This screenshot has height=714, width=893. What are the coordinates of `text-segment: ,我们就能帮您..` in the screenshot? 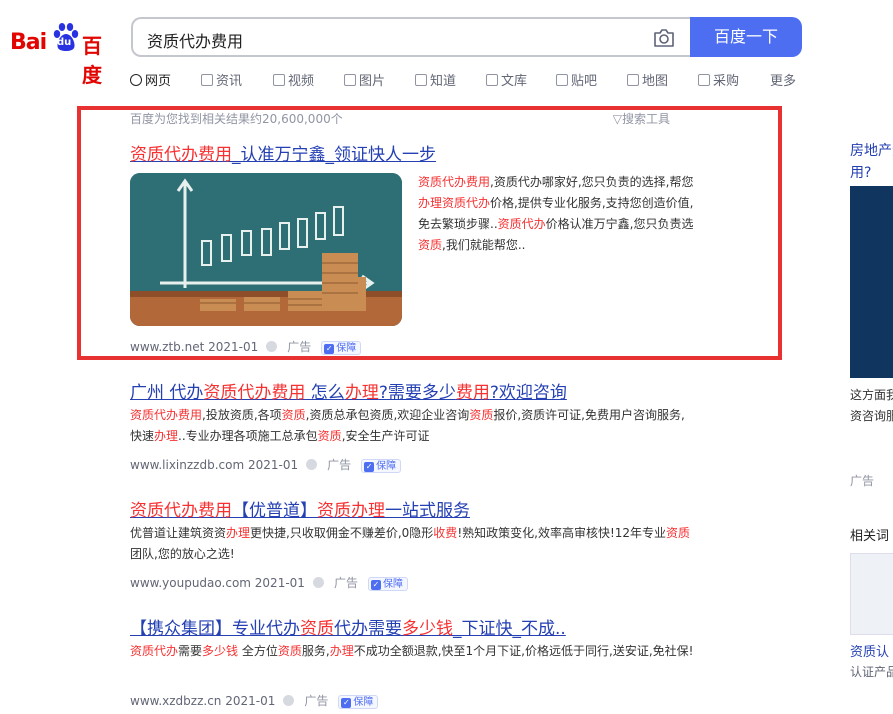 It's located at (484, 245).